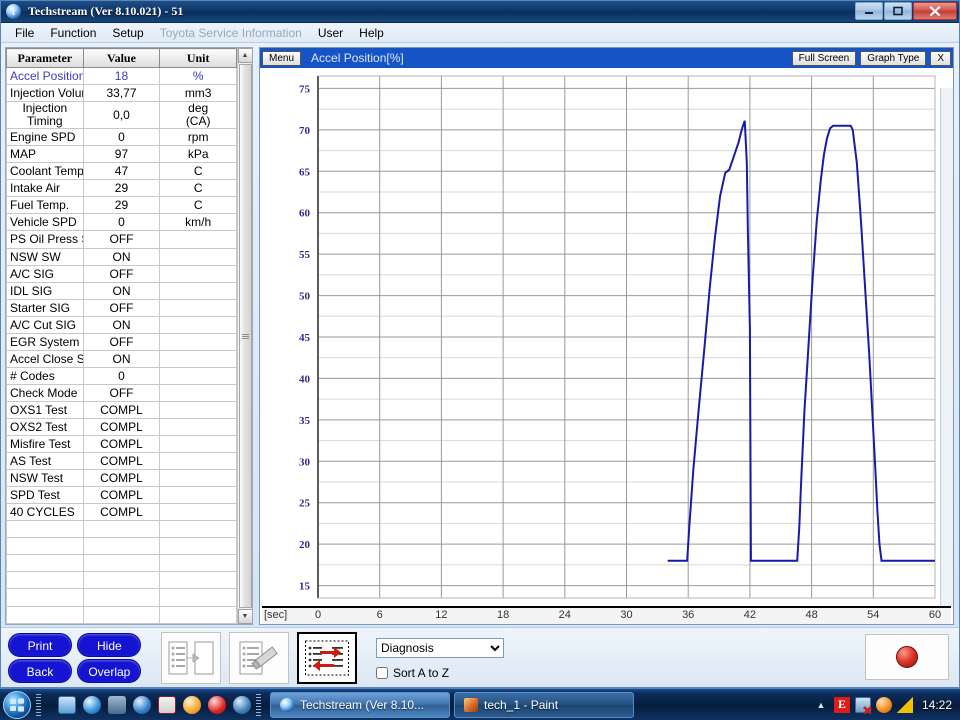  What do you see at coordinates (40, 645) in the screenshot?
I see `print-button: Print` at bounding box center [40, 645].